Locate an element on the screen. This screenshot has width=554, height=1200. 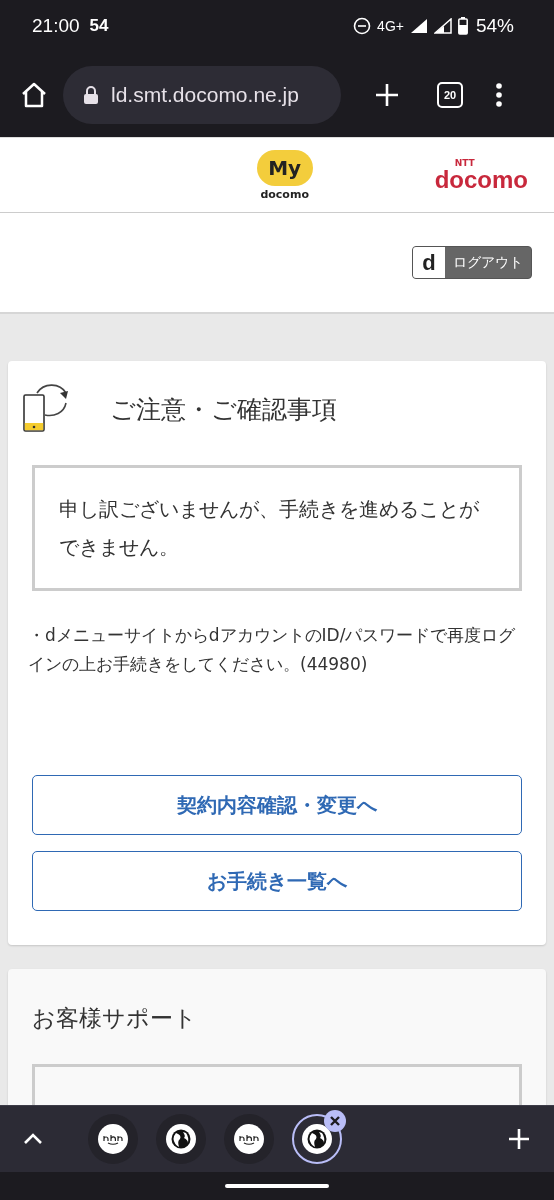
notice-title: ご注意・ご確認事項 is located at coordinates (223, 409).